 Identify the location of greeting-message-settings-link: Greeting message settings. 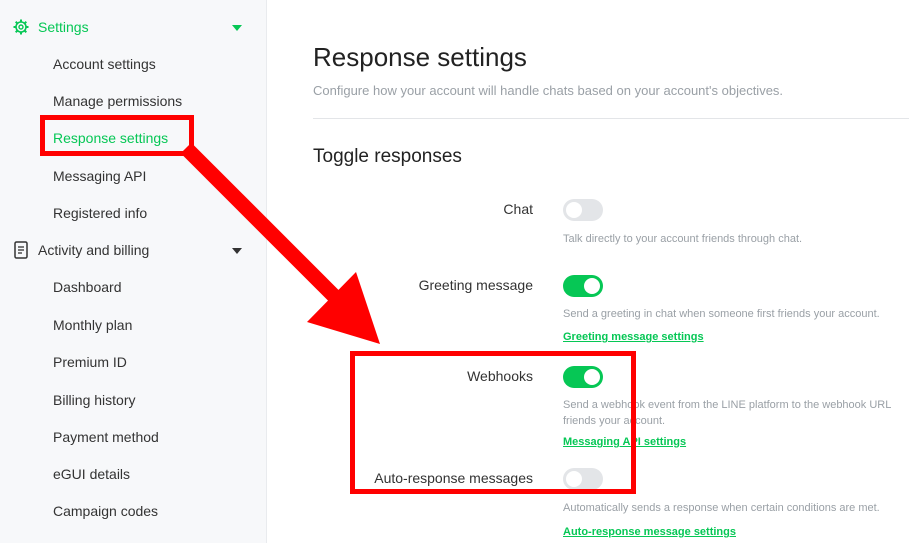
(633, 337).